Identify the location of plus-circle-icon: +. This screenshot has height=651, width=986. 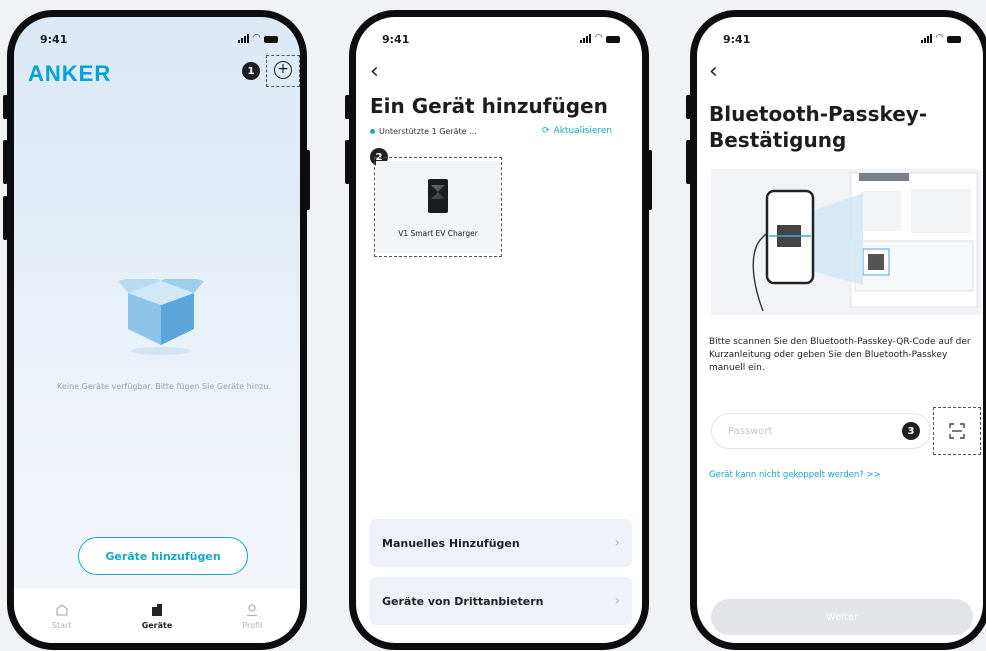
(283, 70).